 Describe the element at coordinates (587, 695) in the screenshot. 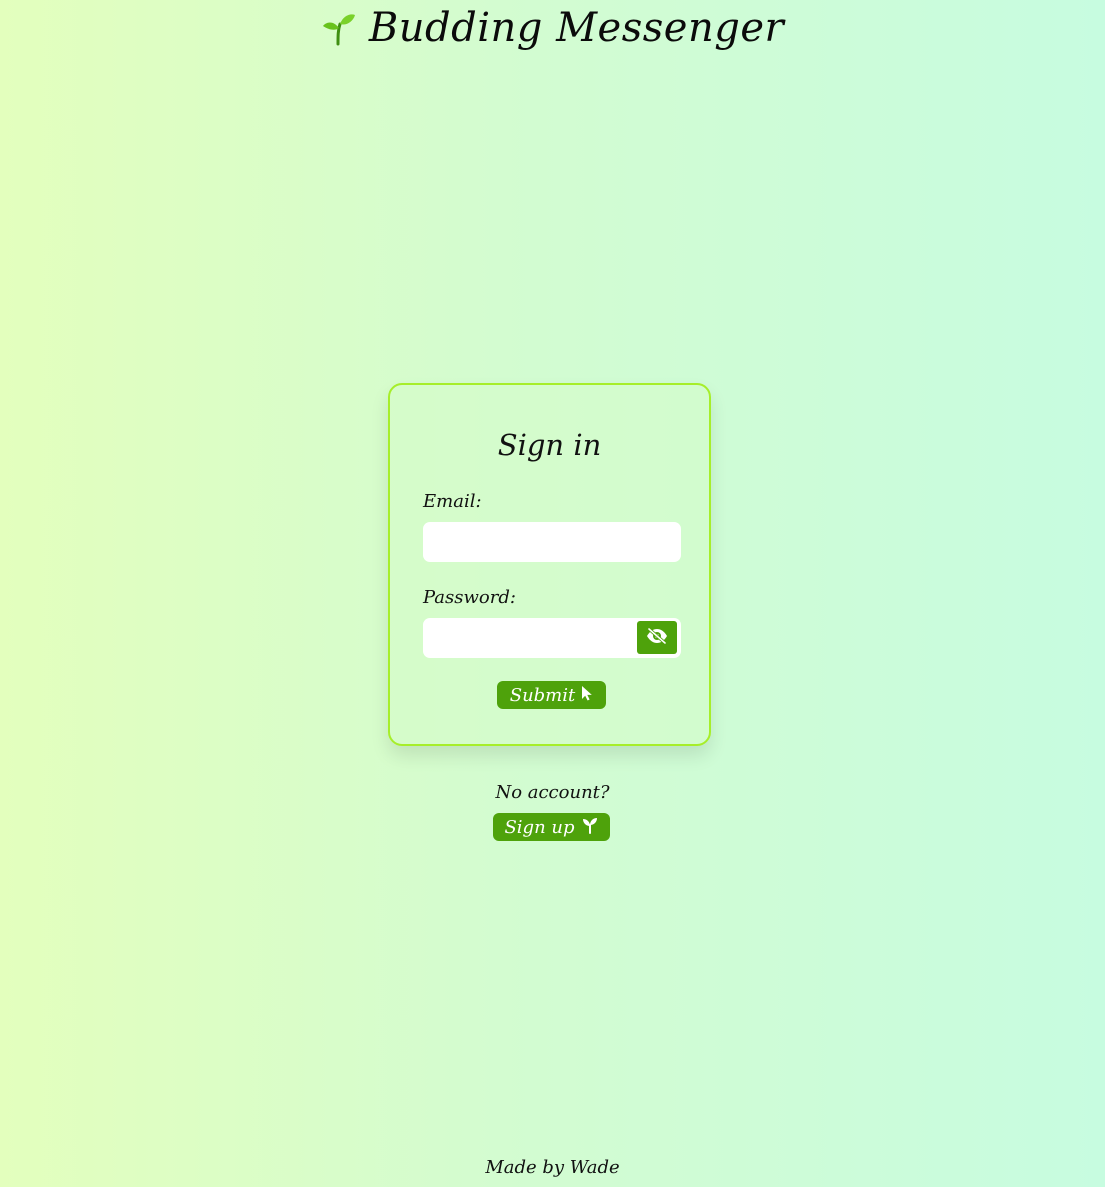

I see `cursor-pointer-icon` at that location.